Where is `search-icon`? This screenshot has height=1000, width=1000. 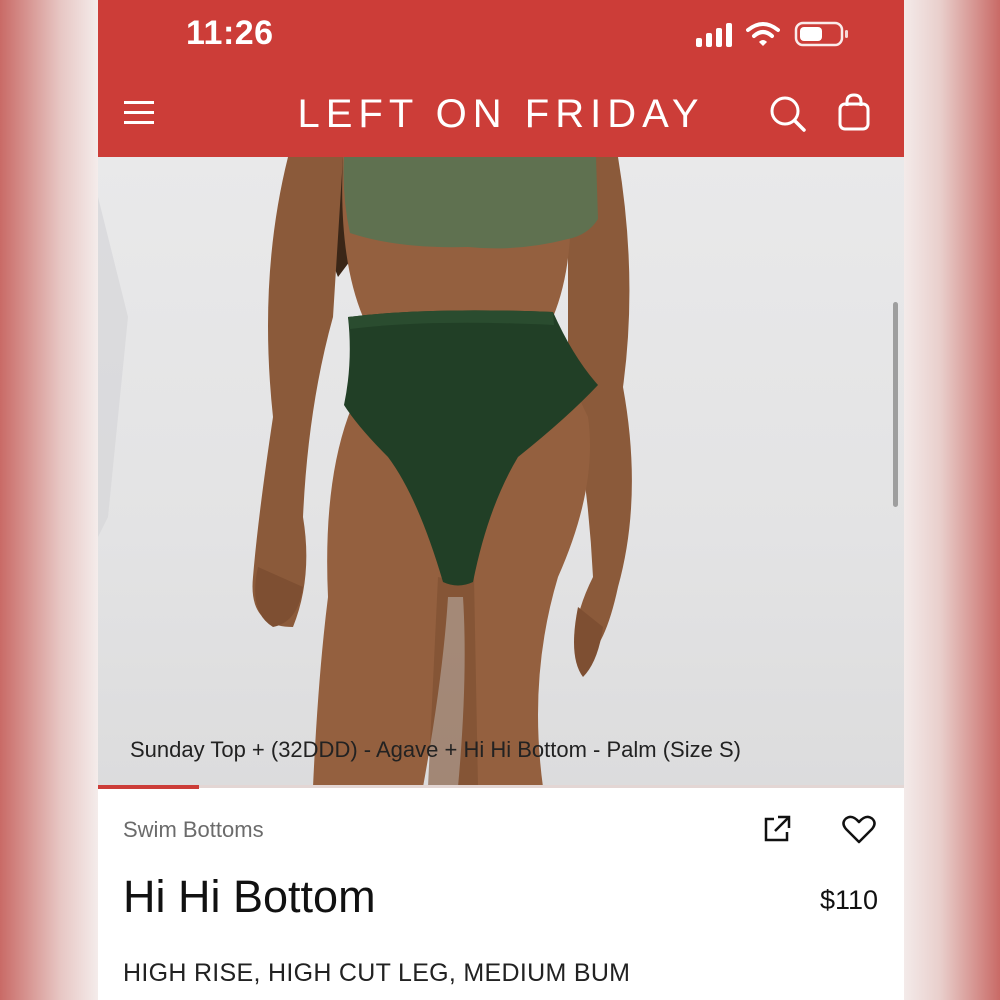 search-icon is located at coordinates (788, 116).